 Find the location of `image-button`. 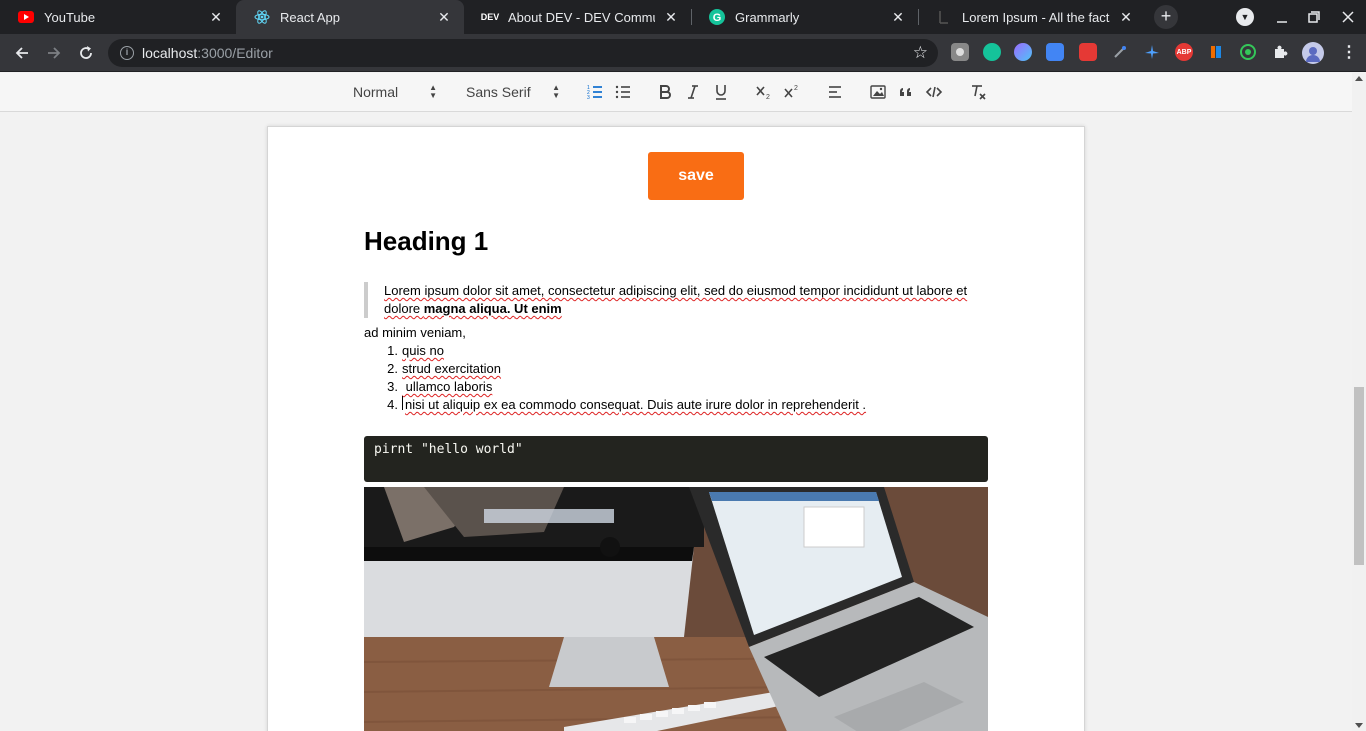

image-button is located at coordinates (878, 92).